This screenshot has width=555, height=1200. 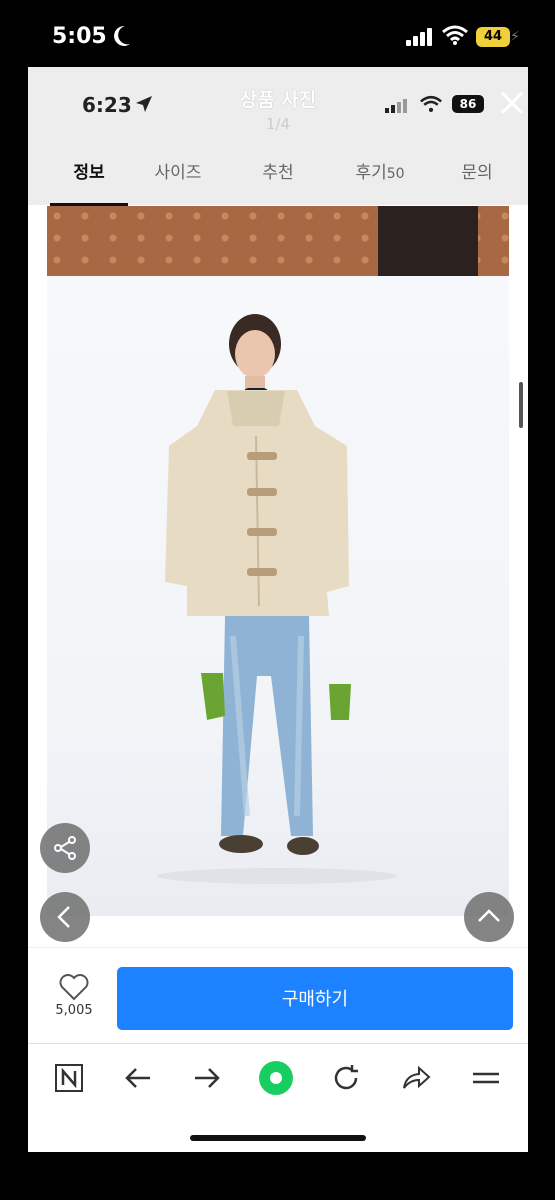 I want to click on back-button, so click(x=138, y=1078).